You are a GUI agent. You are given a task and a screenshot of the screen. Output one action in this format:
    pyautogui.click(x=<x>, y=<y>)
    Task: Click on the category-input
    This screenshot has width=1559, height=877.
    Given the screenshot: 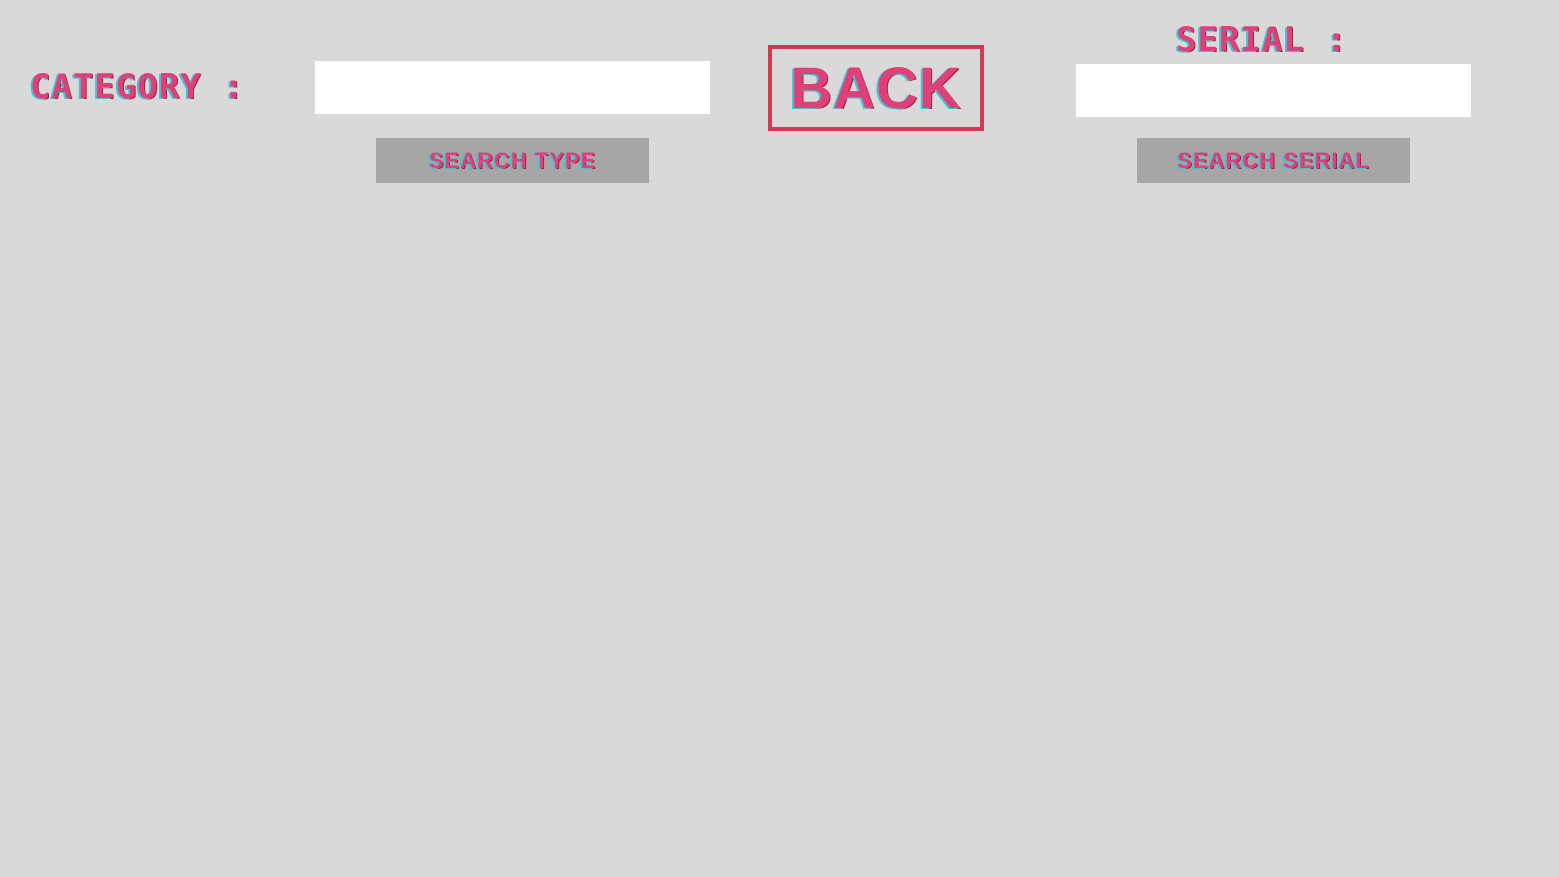 What is the action you would take?
    pyautogui.click(x=512, y=87)
    